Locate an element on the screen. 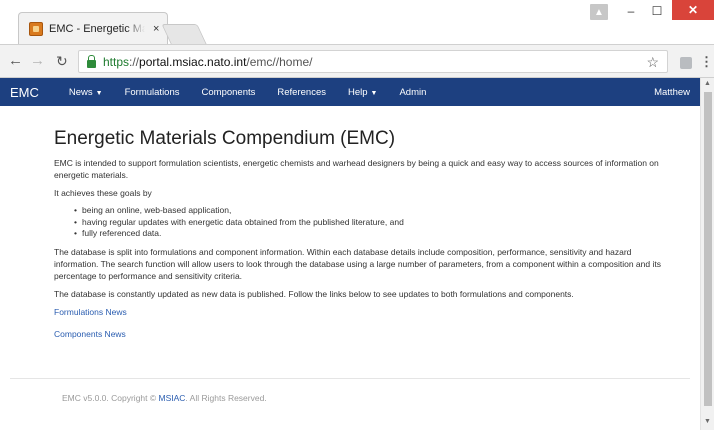  browser-menu-icon: ⋮ is located at coordinates (706, 62).